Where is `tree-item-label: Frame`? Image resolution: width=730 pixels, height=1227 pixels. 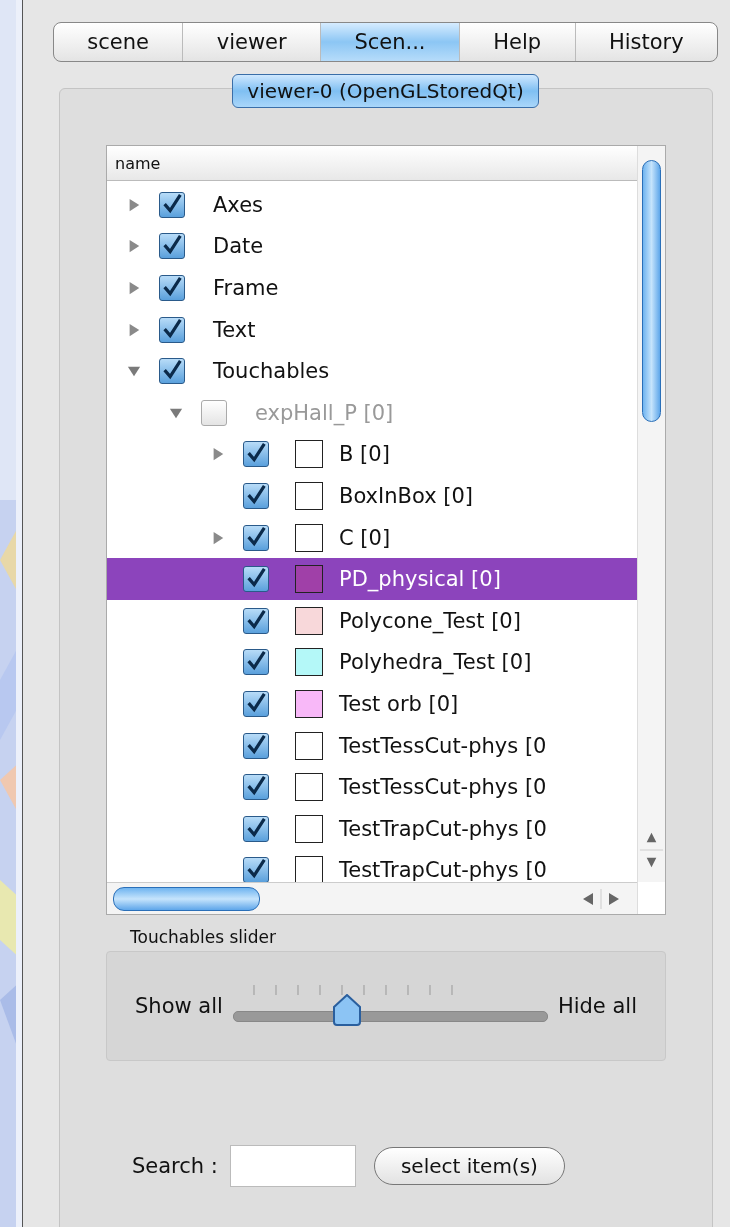 tree-item-label: Frame is located at coordinates (246, 288).